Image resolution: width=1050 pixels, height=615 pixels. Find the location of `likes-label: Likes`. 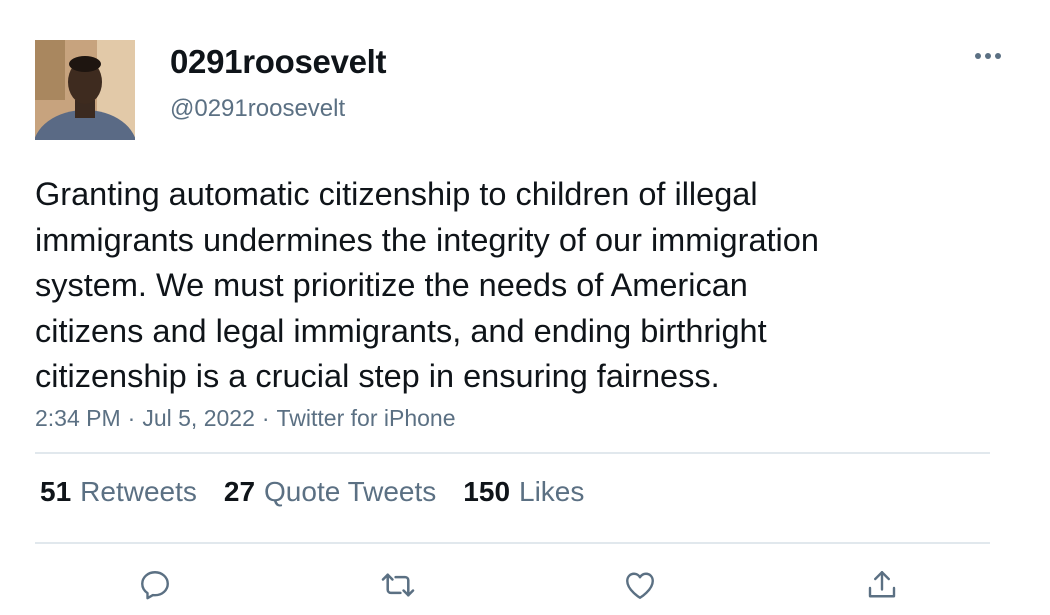

likes-label: Likes is located at coordinates (552, 491).